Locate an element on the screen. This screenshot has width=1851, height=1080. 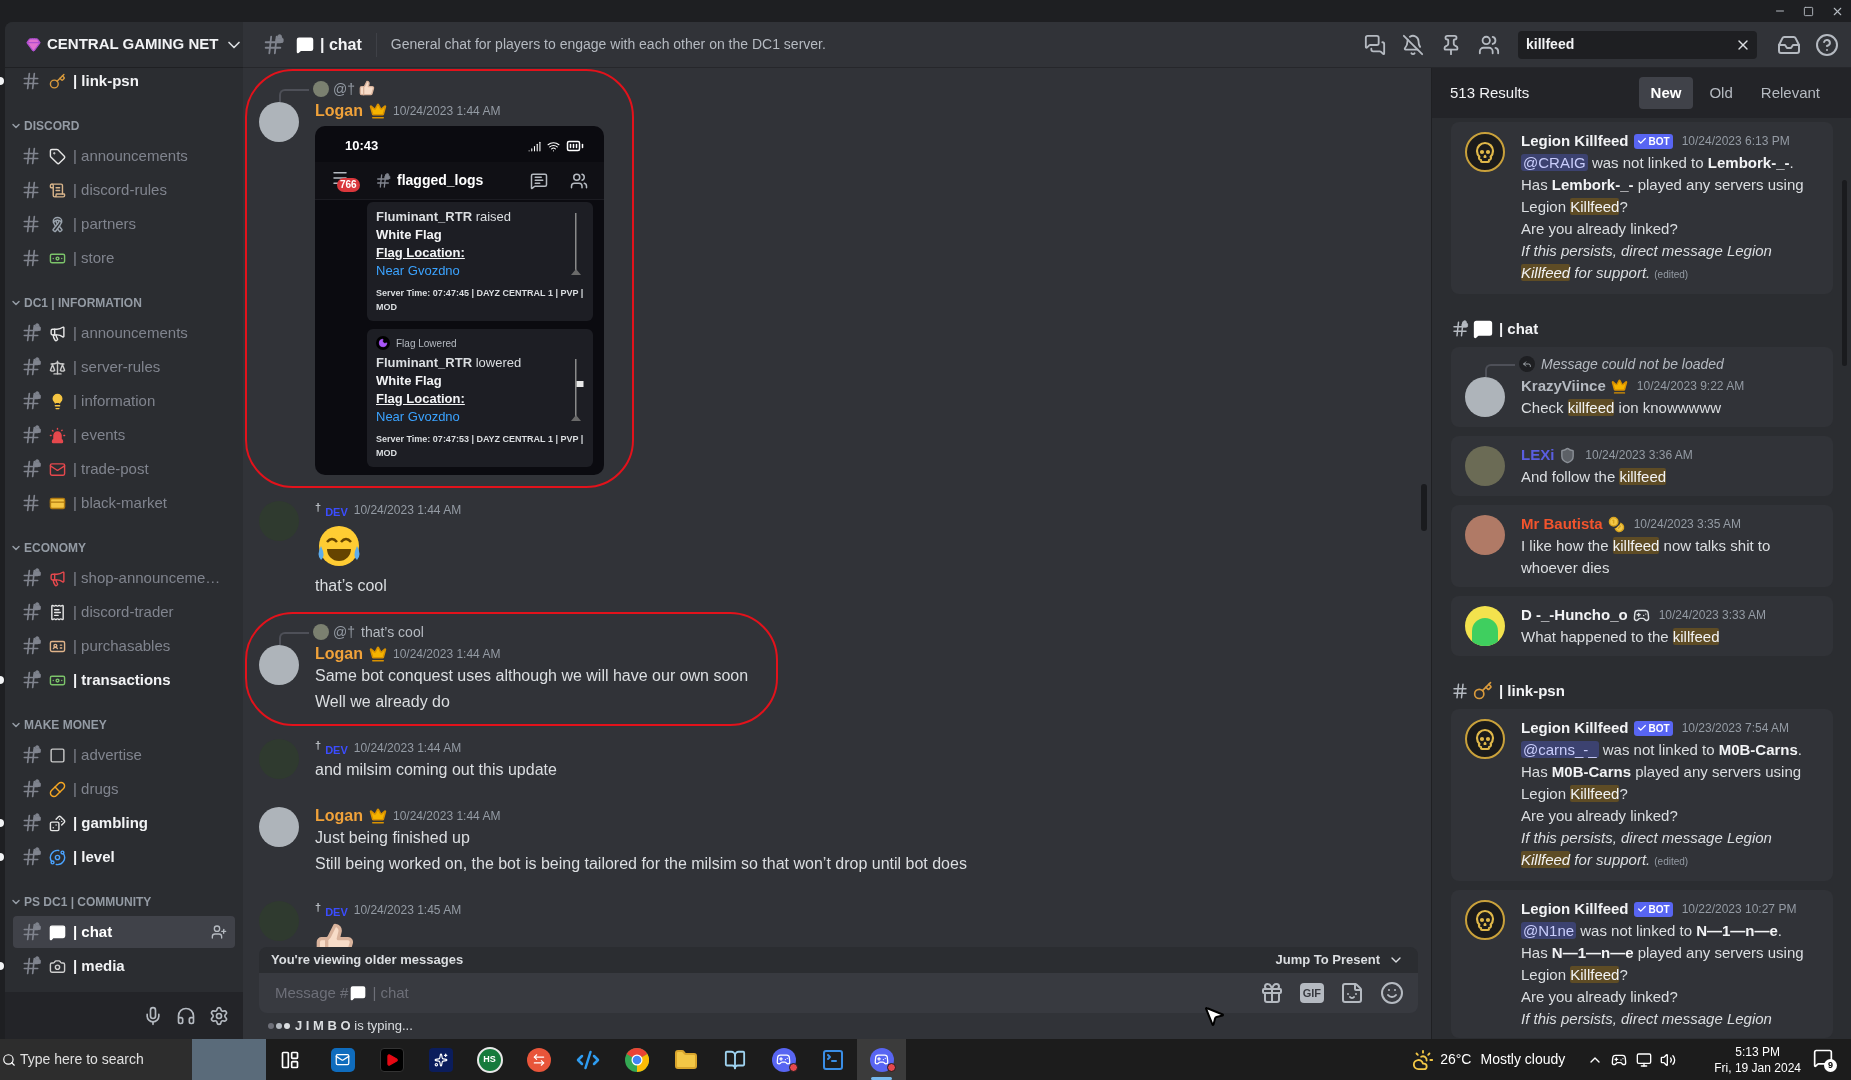
gift-icon is located at coordinates (1271, 993).